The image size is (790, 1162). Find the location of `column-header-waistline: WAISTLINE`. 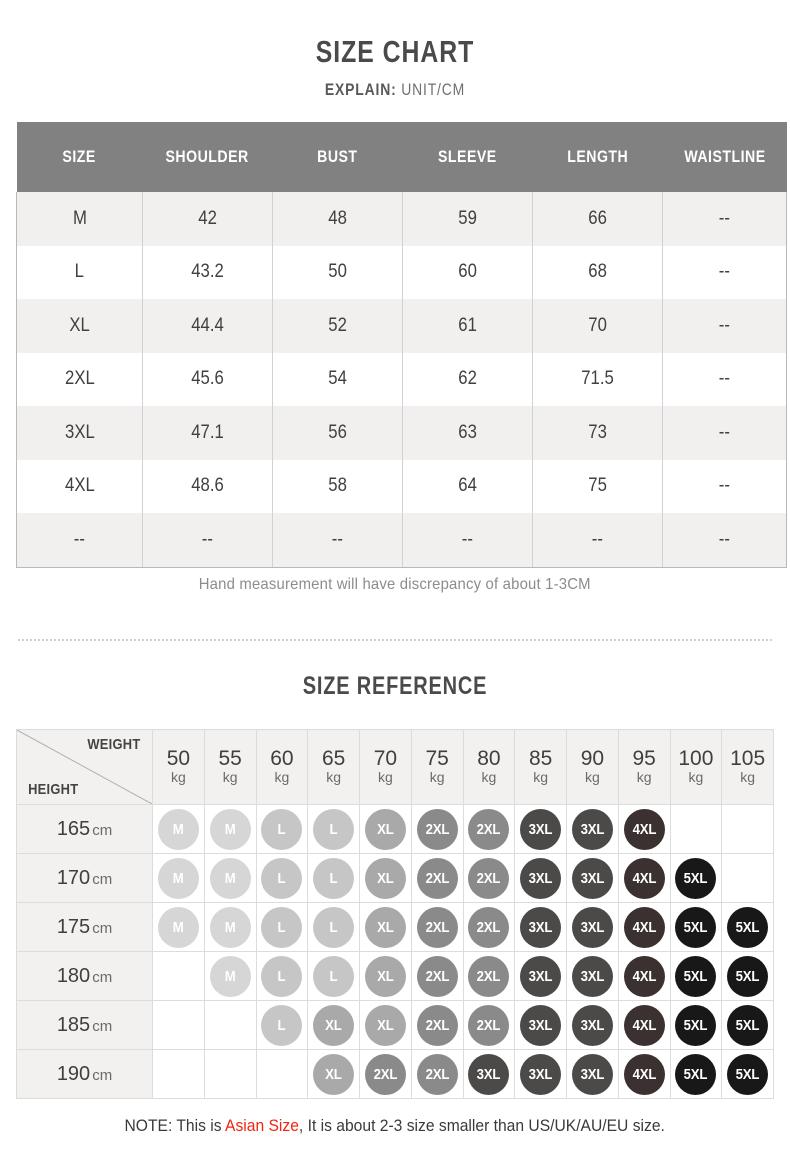

column-header-waistline: WAISTLINE is located at coordinates (724, 157).